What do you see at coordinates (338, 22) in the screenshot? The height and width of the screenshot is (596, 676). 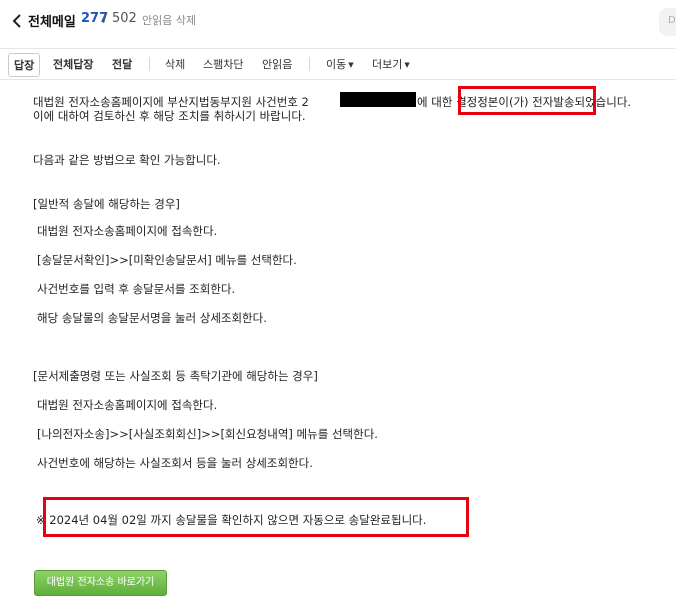 I see `mail-header: 전체메일 277 / 502 안읽음 삭제 D` at bounding box center [338, 22].